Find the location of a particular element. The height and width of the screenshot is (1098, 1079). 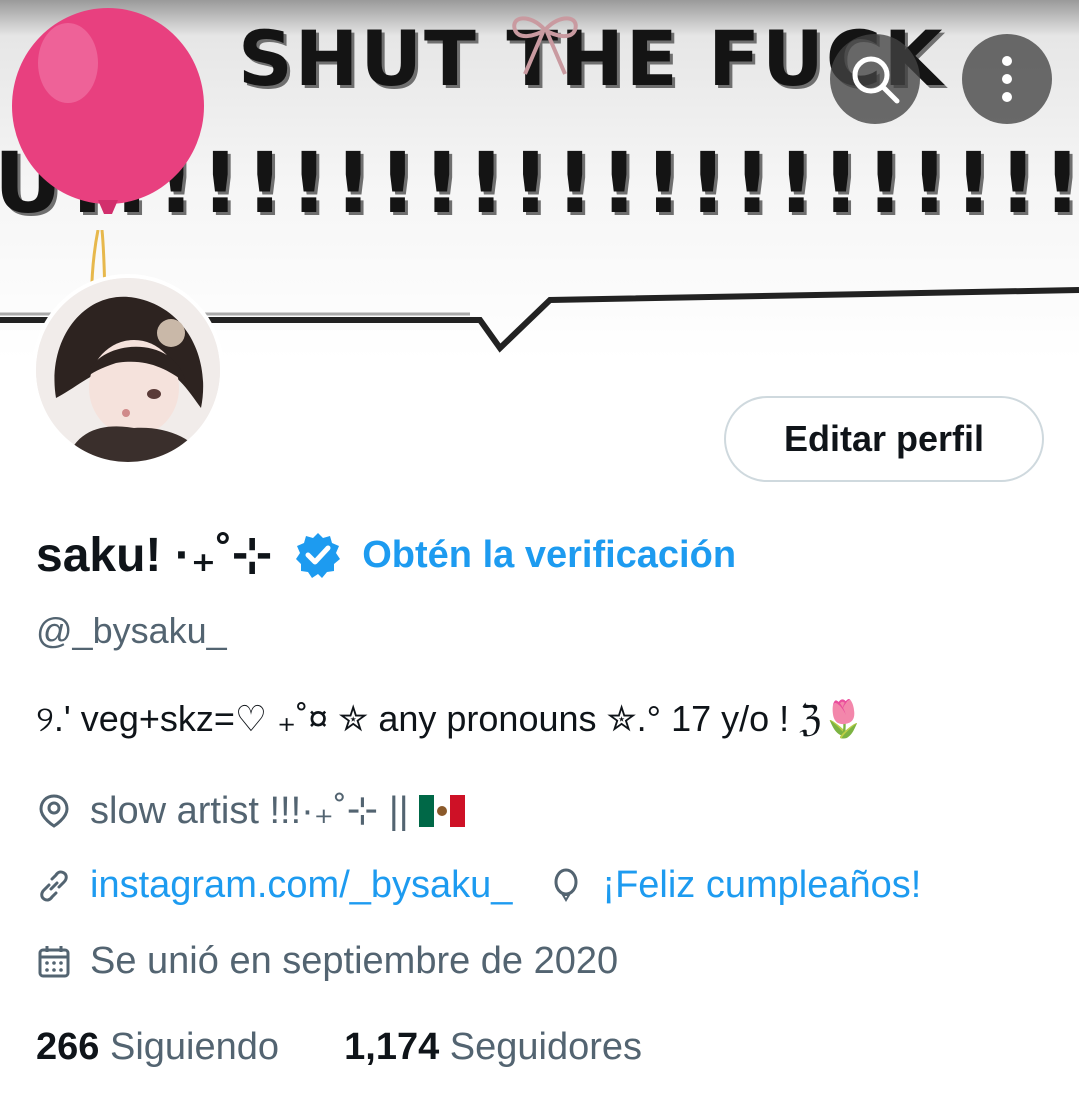

location-text: slow artist !!!·₊˚⊹ || is located at coordinates (249, 811).